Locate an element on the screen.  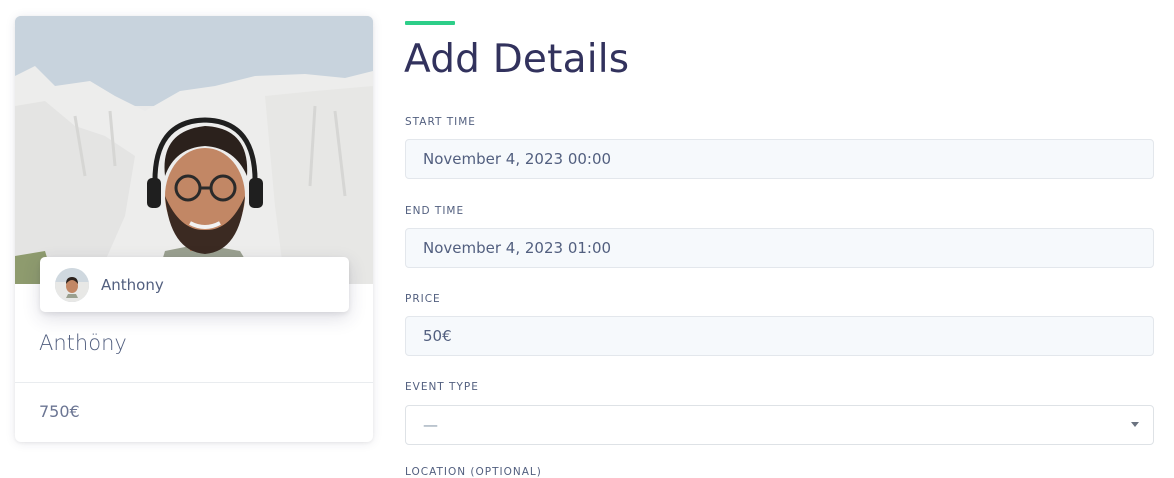
event-type-value: — is located at coordinates (430, 425).